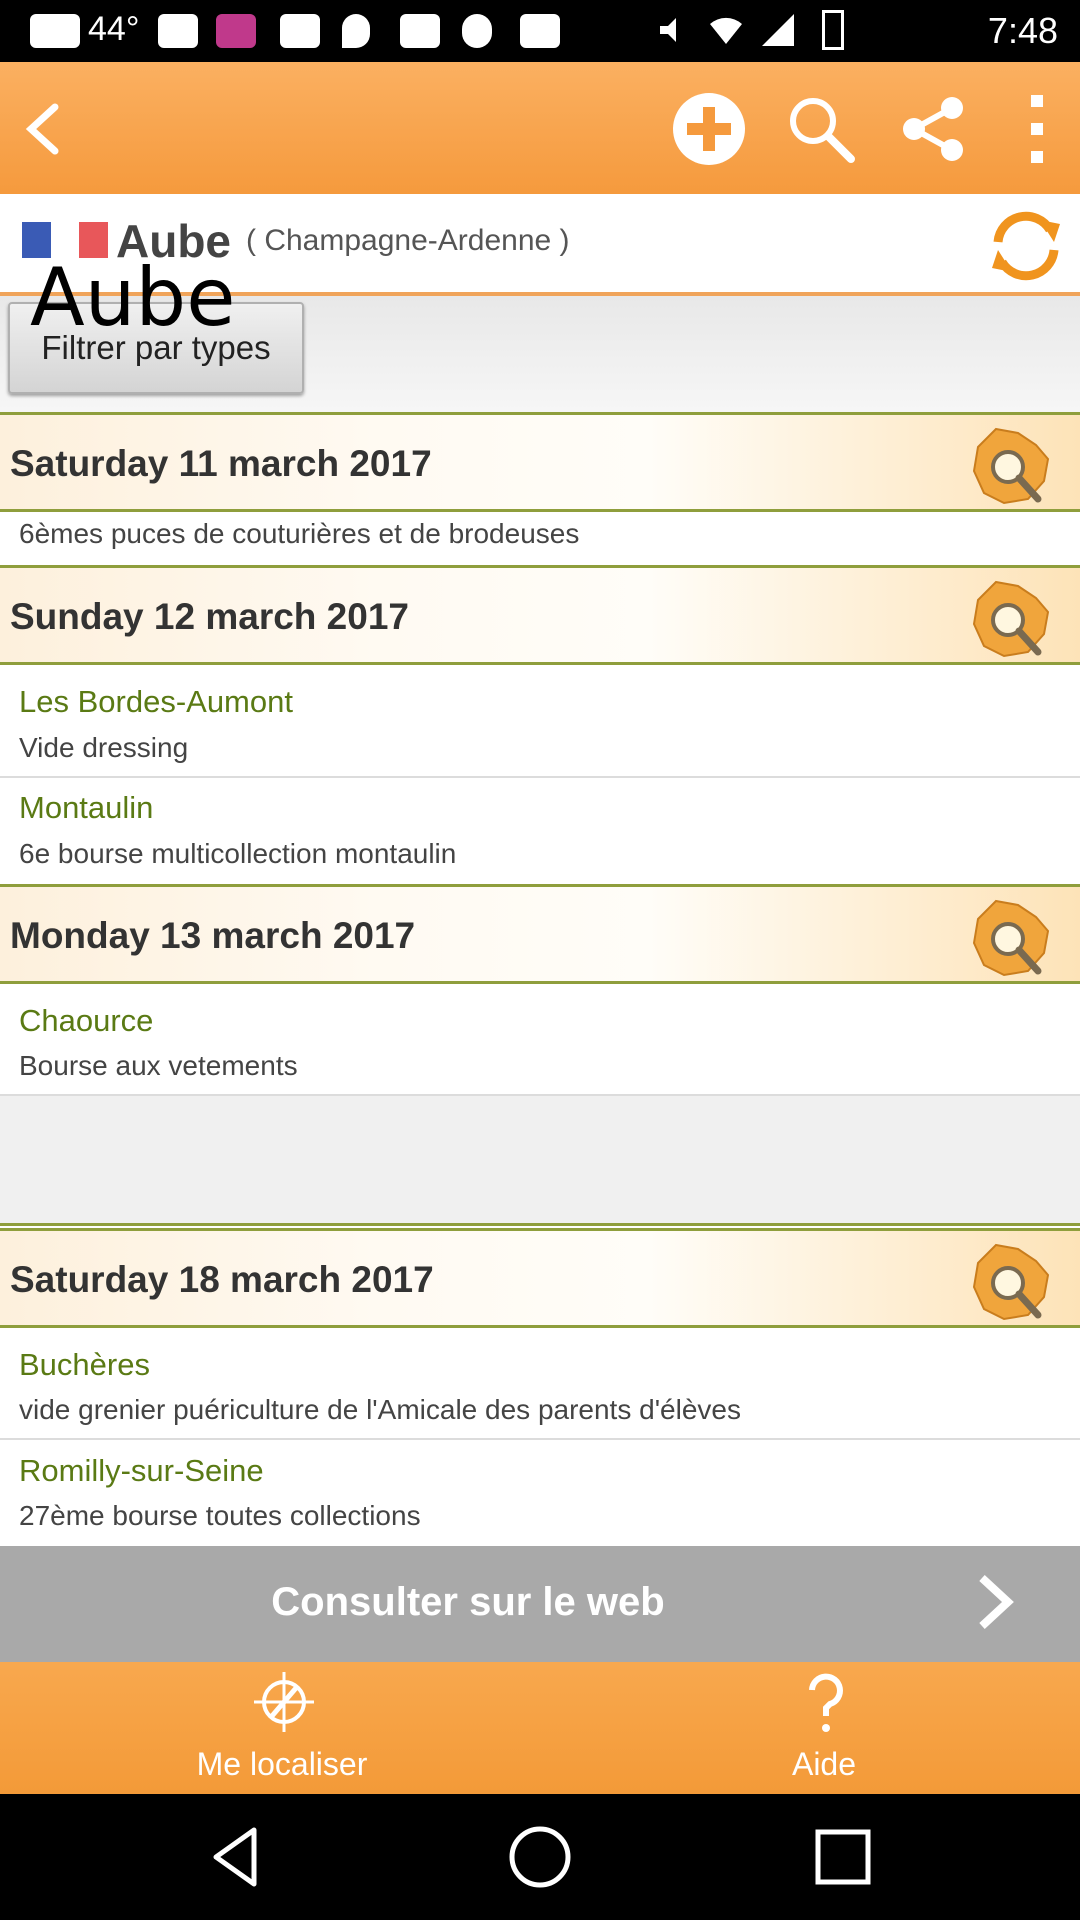  Describe the element at coordinates (133, 297) in the screenshot. I see `region-overlay-title: Aube` at that location.